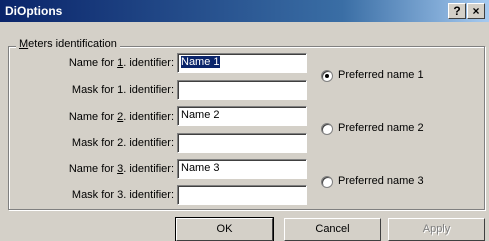 The height and width of the screenshot is (241, 489). I want to click on mask-3-label: Mask for 3. identifier:, so click(122, 195).